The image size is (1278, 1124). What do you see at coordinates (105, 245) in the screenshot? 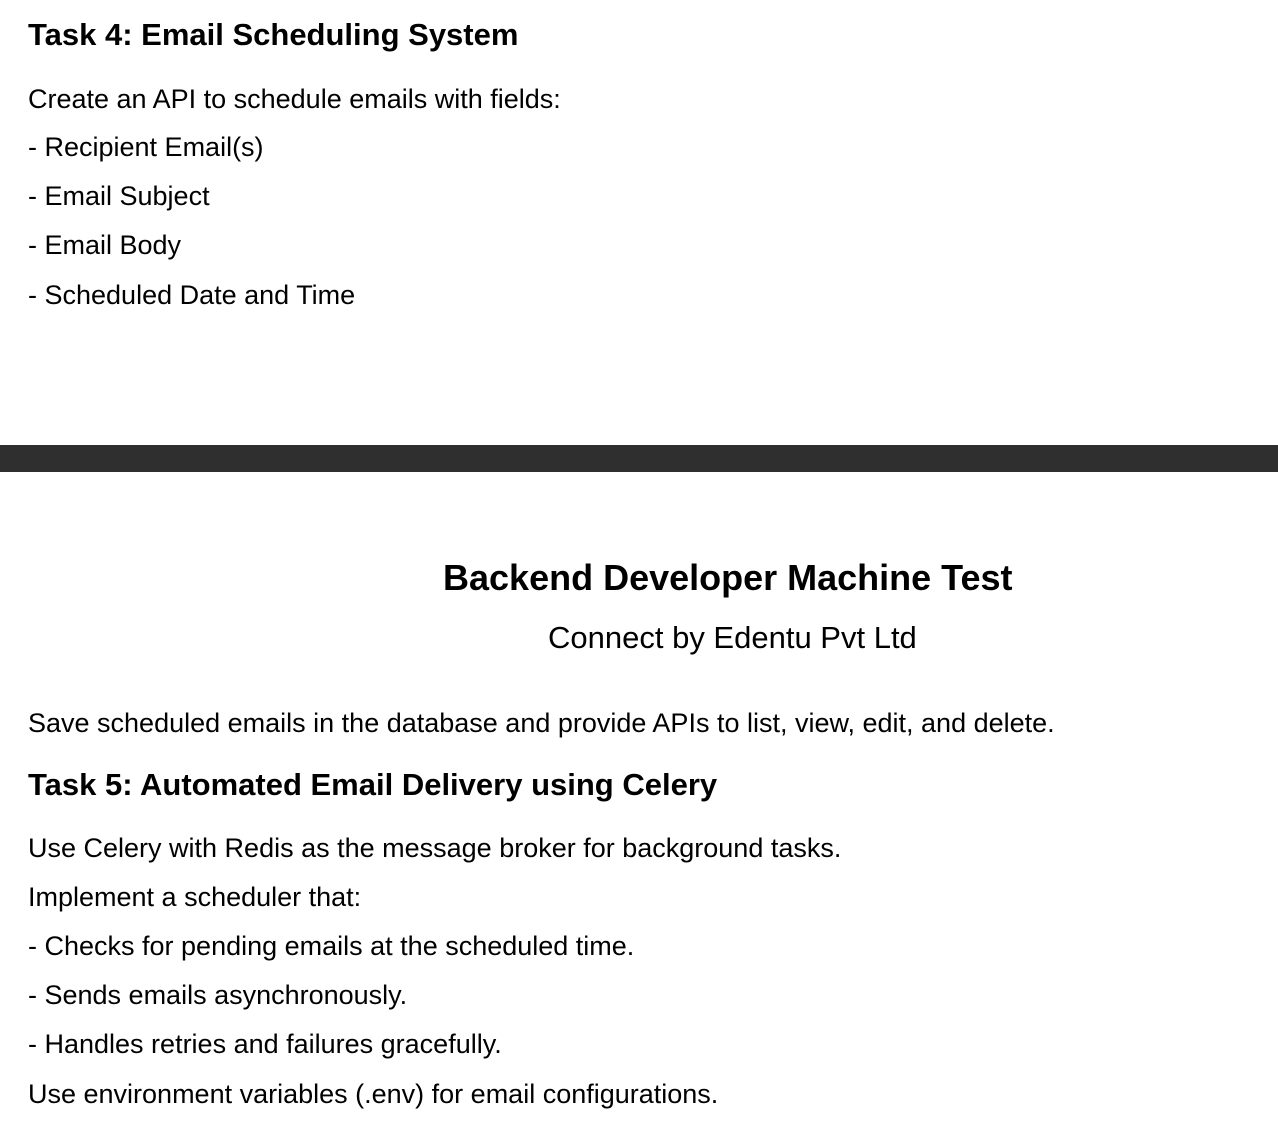
I see `task4-field-body: - Email Body` at bounding box center [105, 245].